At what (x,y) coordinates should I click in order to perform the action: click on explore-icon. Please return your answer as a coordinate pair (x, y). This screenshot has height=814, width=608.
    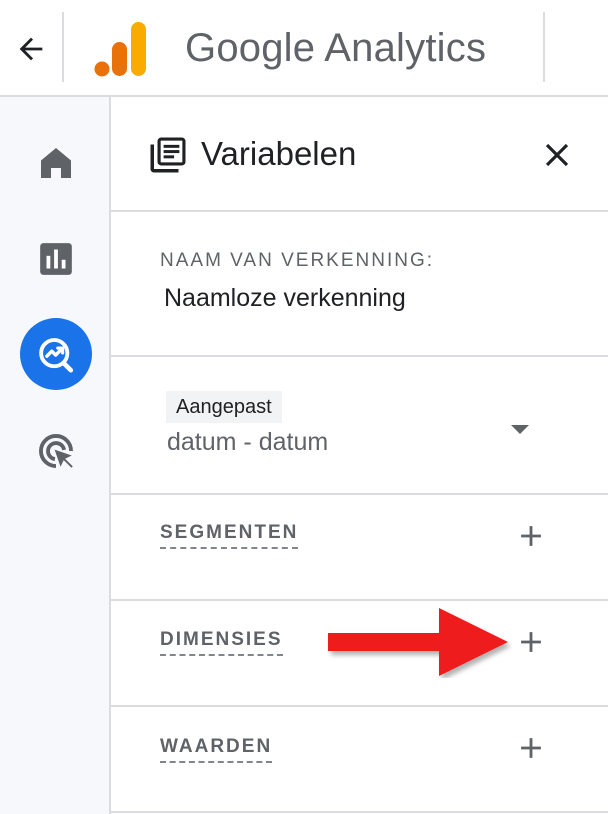
    Looking at the image, I should click on (56, 355).